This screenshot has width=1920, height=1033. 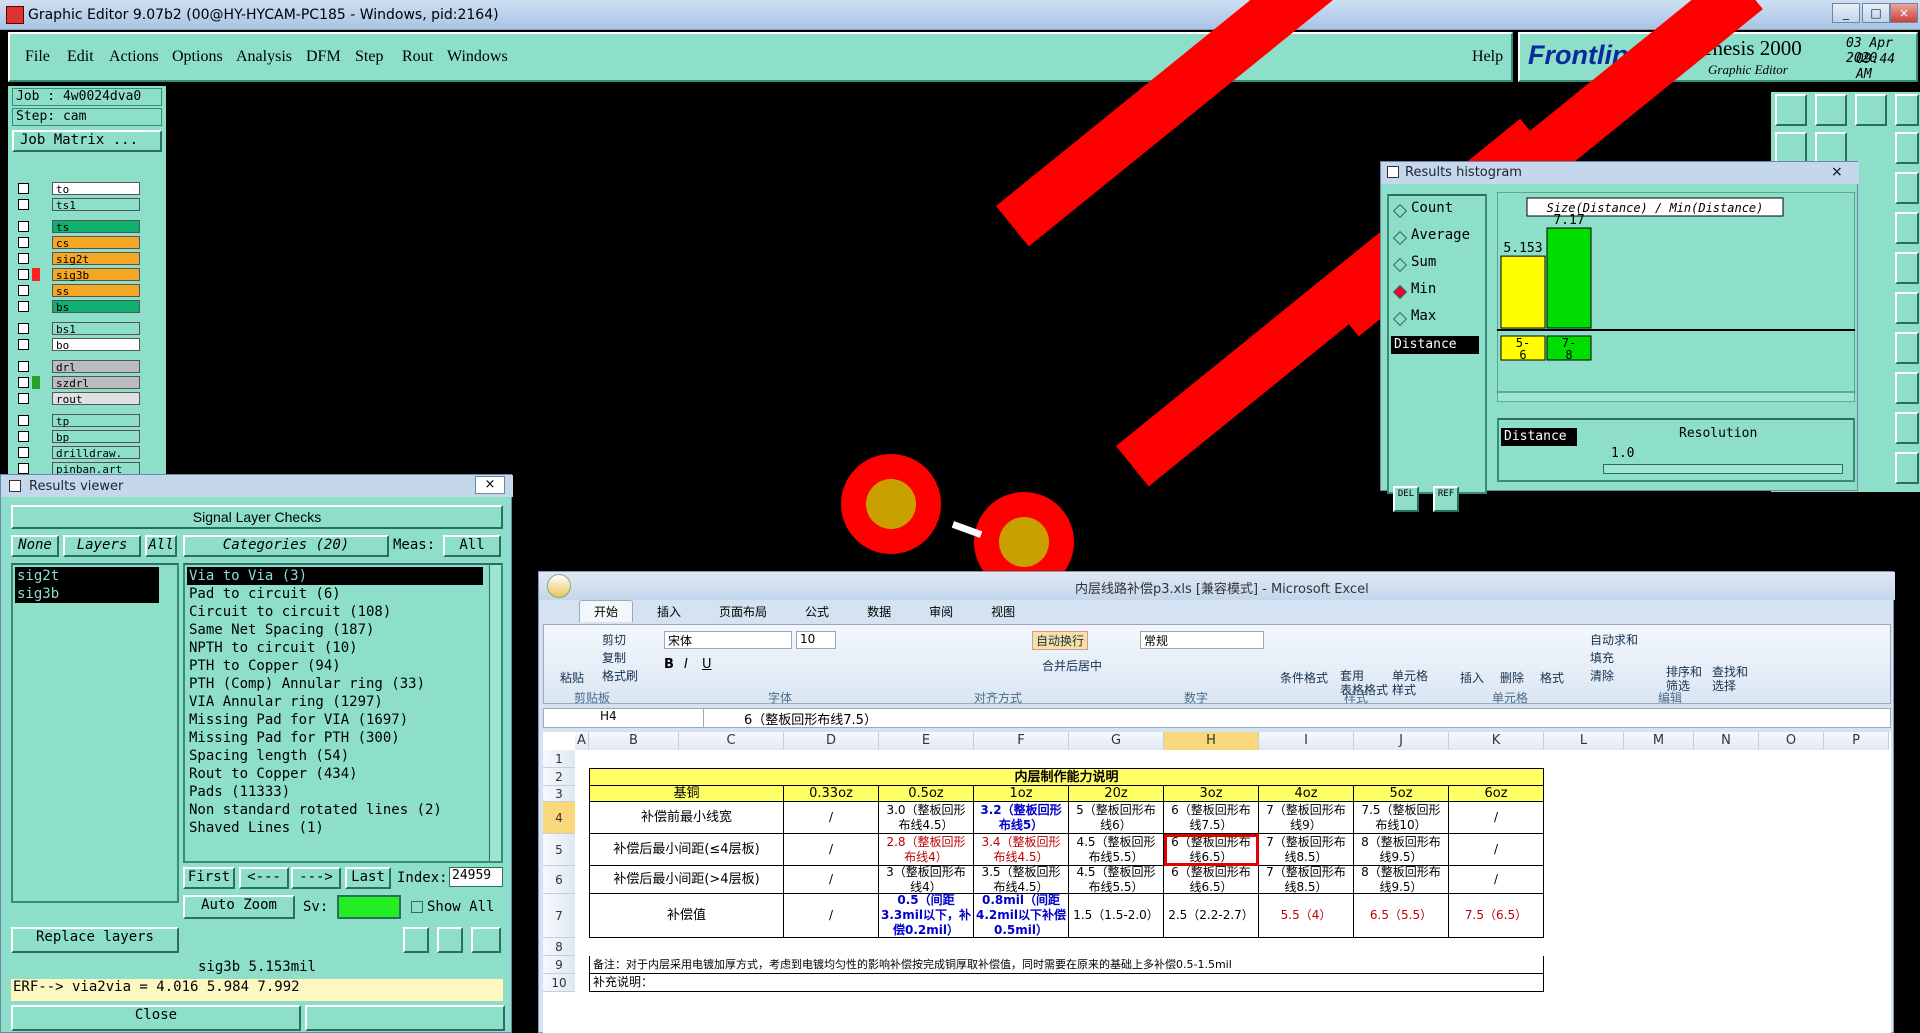 I want to click on data-cell: 7（整板回形布线9）, so click(x=1306, y=818).